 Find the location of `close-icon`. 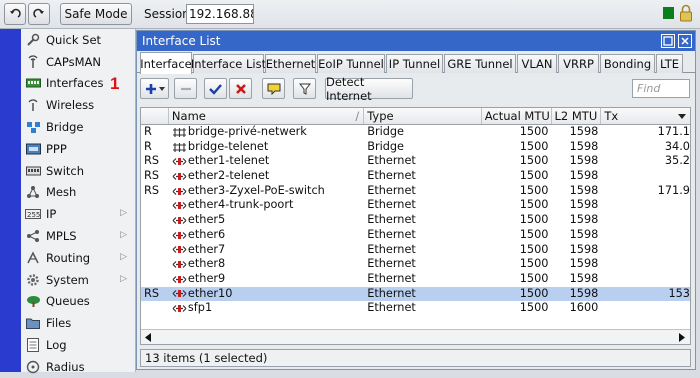

close-icon is located at coordinates (685, 41).